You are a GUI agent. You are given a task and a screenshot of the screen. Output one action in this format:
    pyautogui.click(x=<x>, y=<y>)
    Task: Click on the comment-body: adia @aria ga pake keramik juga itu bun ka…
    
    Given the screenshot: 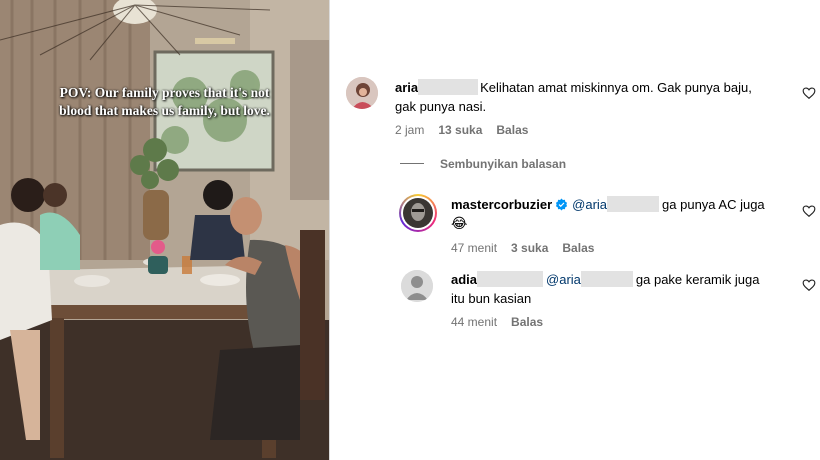 What is the action you would take?
    pyautogui.click(x=623, y=289)
    